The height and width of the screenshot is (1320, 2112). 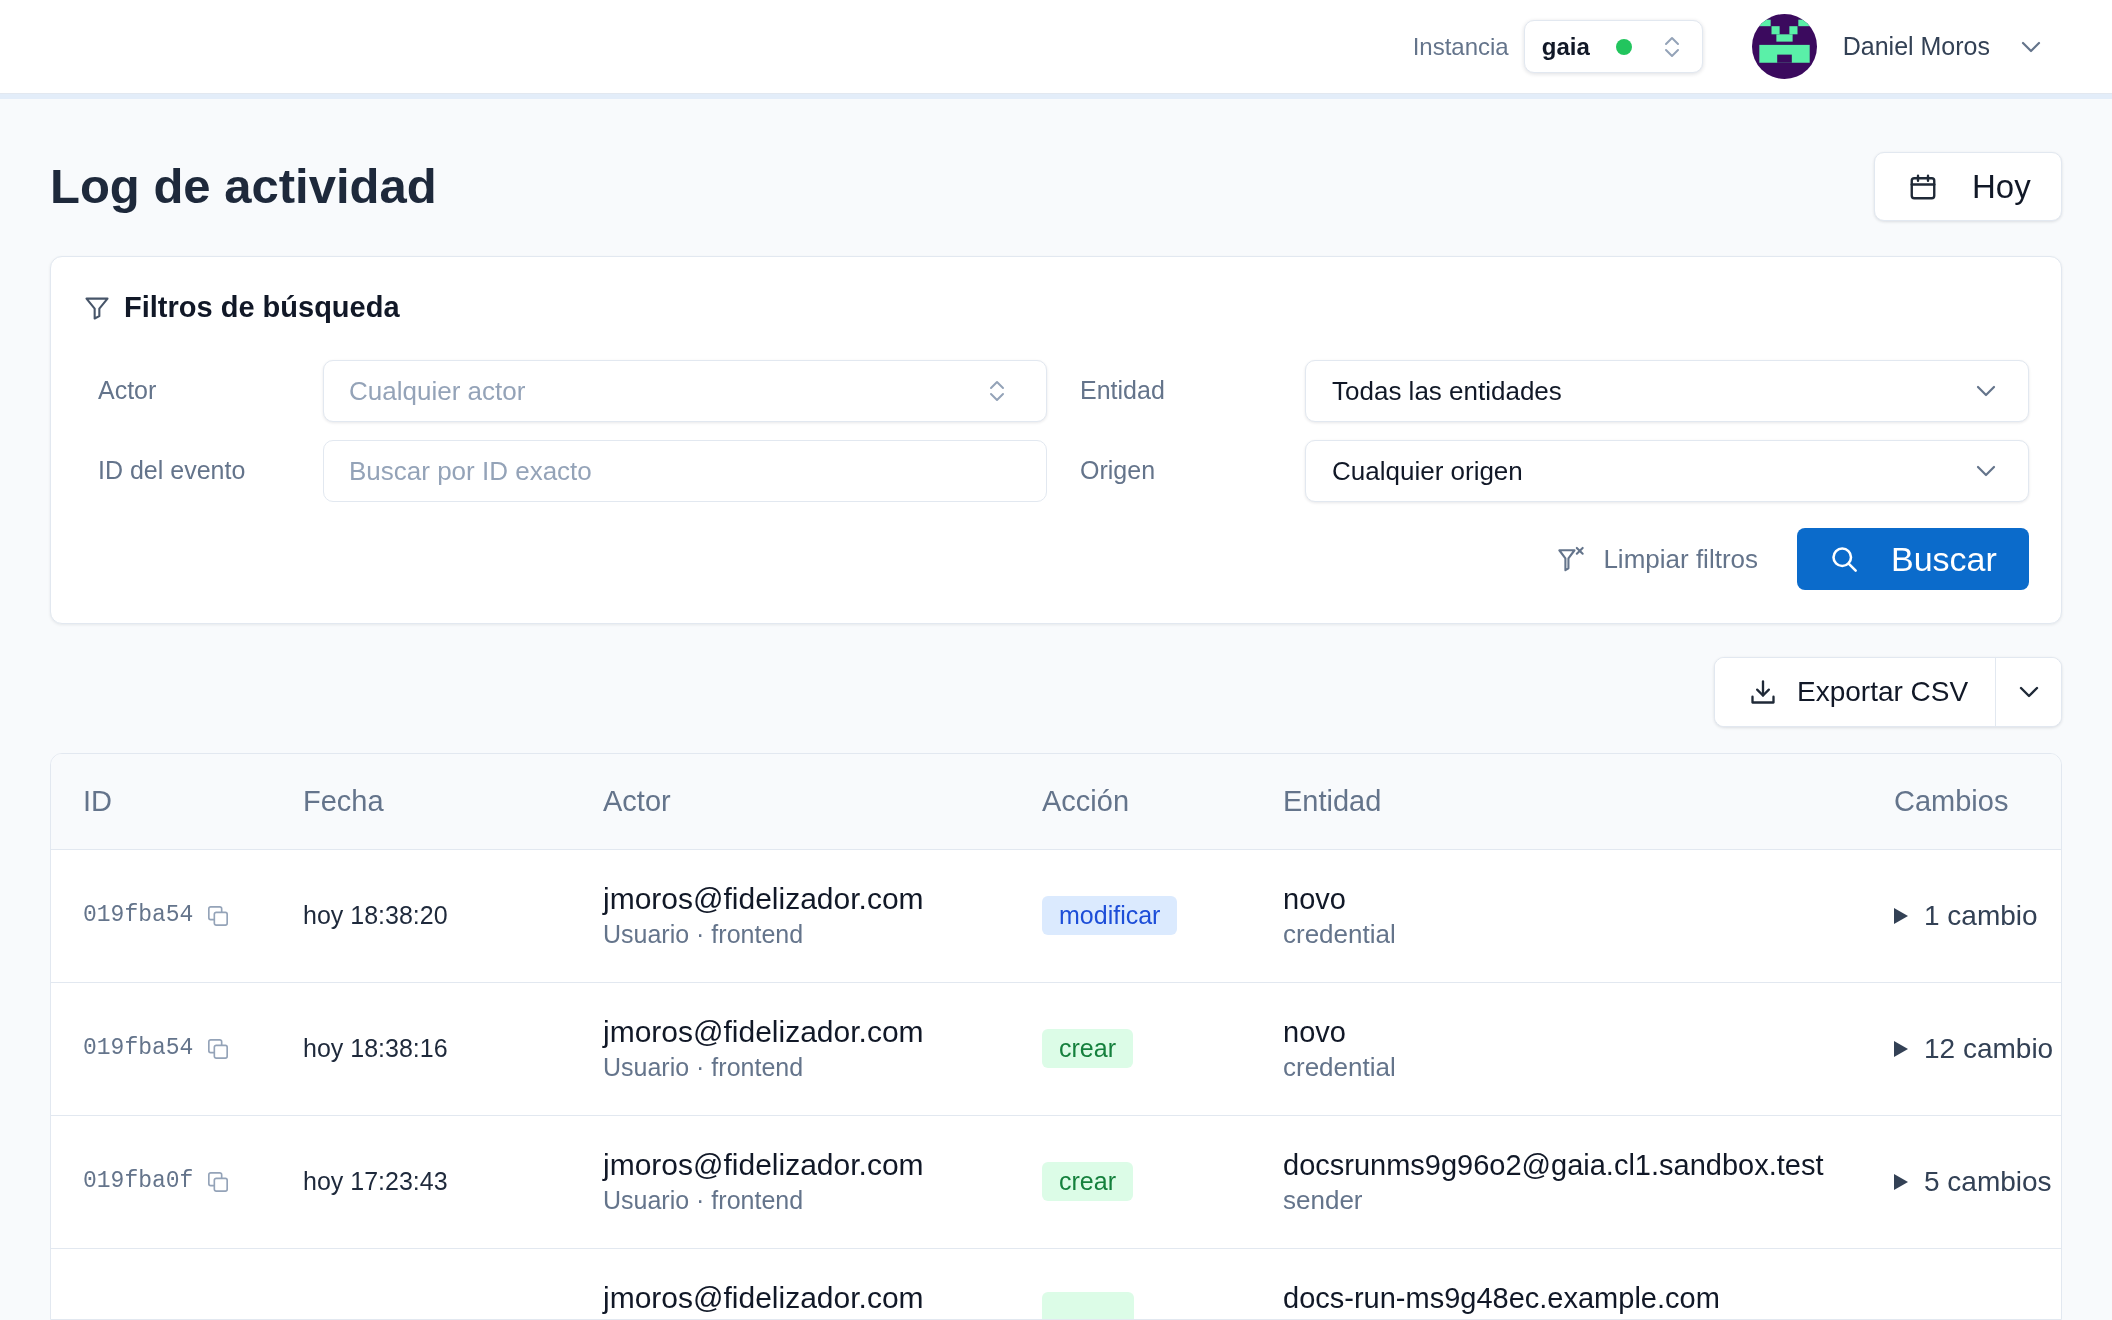 I want to click on export-csv-button: Exportar CSV, so click(x=1855, y=692).